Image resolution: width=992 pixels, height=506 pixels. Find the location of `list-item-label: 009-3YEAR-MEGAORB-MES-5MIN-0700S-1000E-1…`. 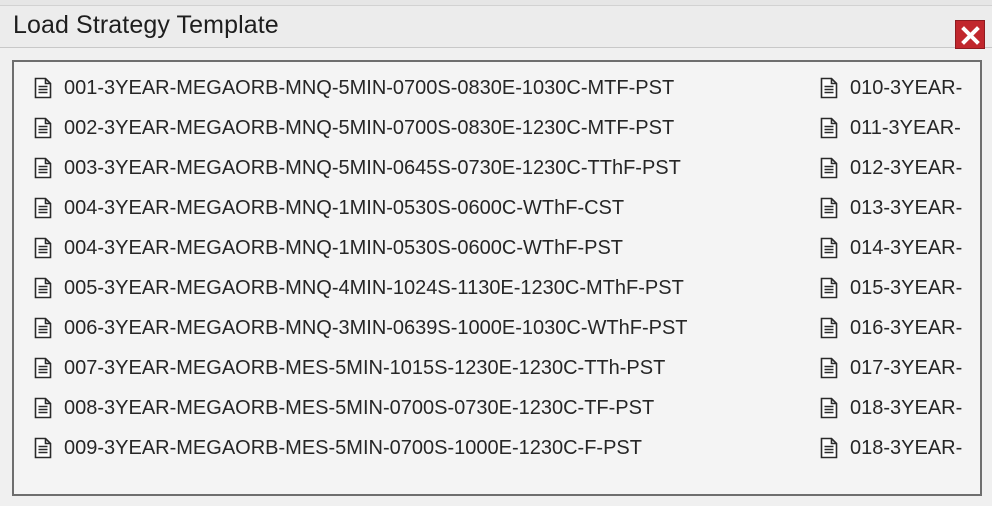

list-item-label: 009-3YEAR-MEGAORB-MES-5MIN-0700S-1000E-1… is located at coordinates (353, 447).